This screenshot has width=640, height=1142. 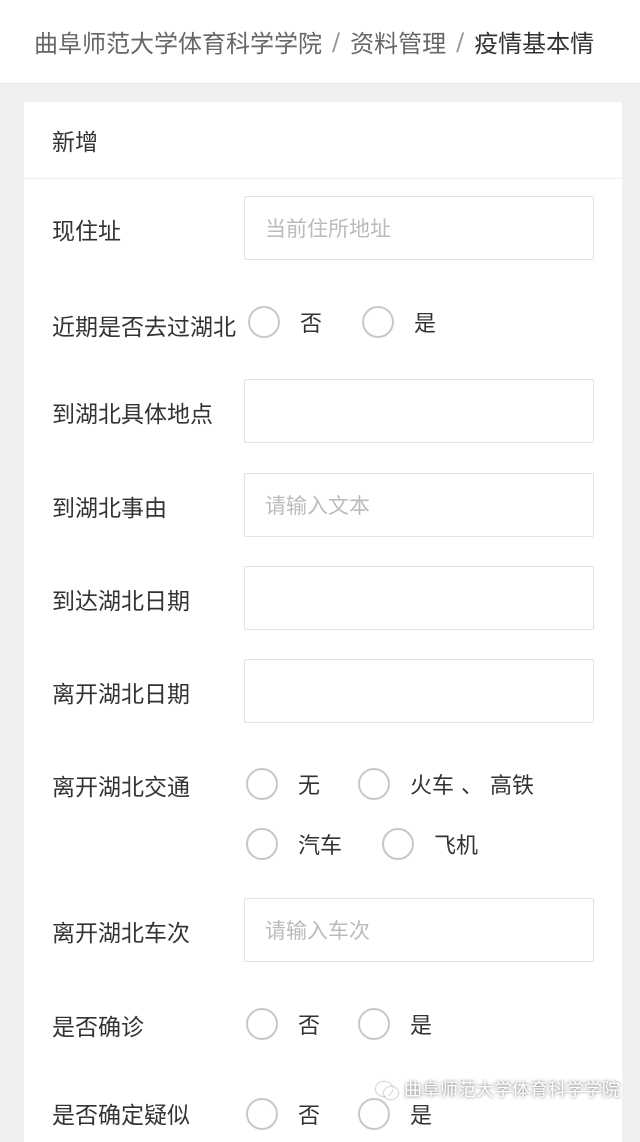 What do you see at coordinates (419, 228) in the screenshot?
I see `address-input: 当前住所地址` at bounding box center [419, 228].